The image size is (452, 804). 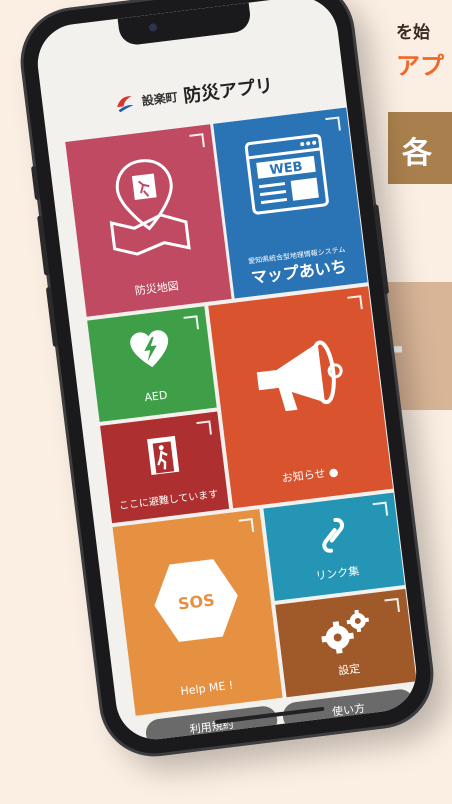 I want to click on megaphone-icon, so click(x=299, y=376).